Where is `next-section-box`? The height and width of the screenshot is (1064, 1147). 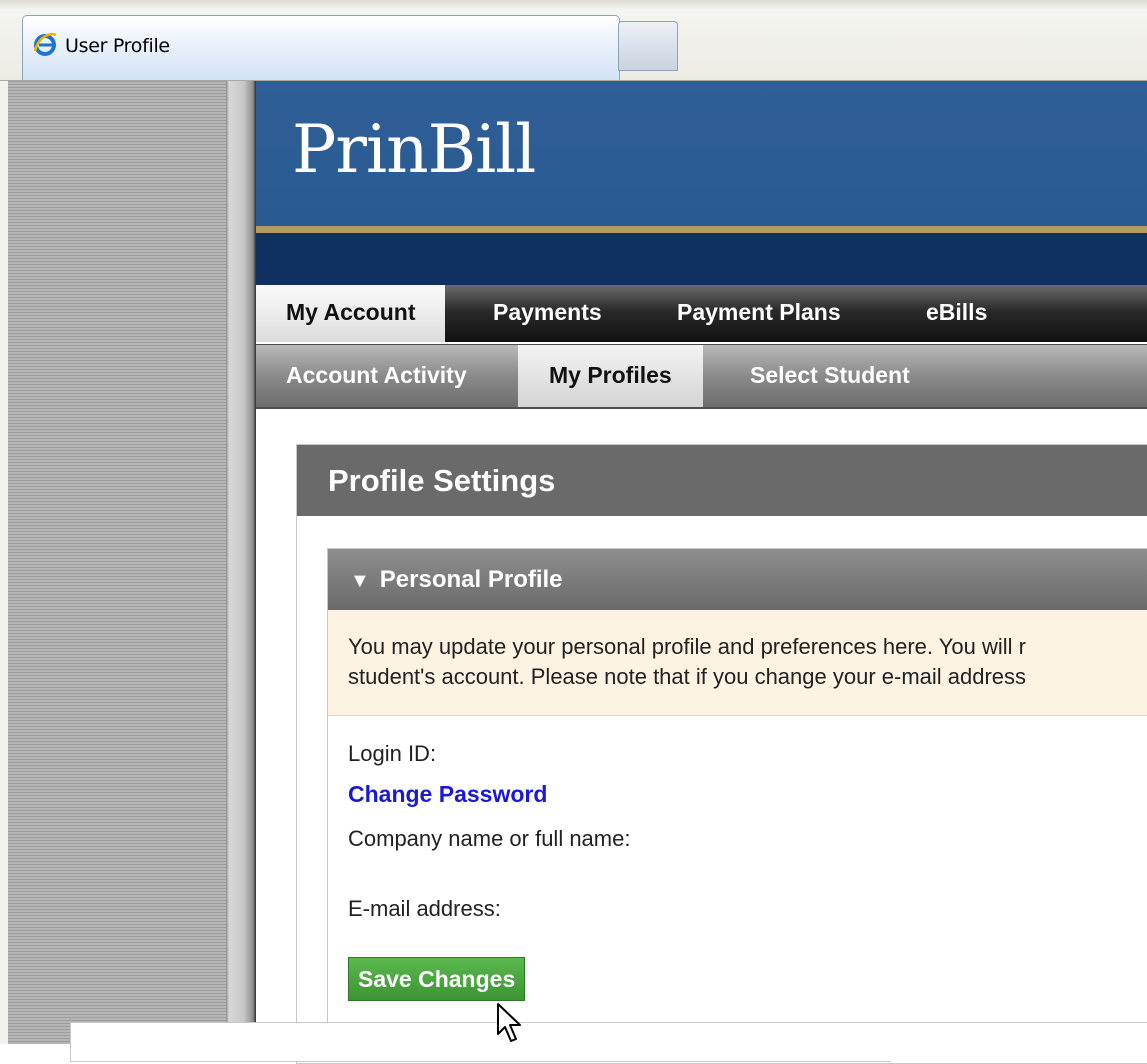
next-section-box is located at coordinates (480, 1042).